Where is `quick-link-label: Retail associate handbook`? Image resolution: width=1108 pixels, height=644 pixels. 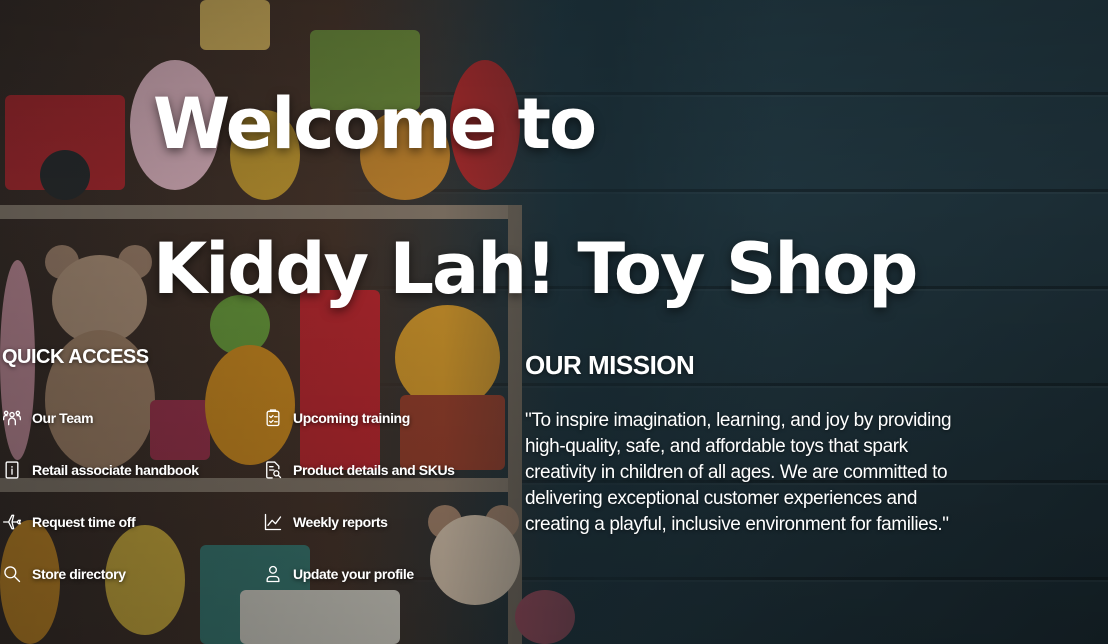
quick-link-label: Retail associate handbook is located at coordinates (115, 470).